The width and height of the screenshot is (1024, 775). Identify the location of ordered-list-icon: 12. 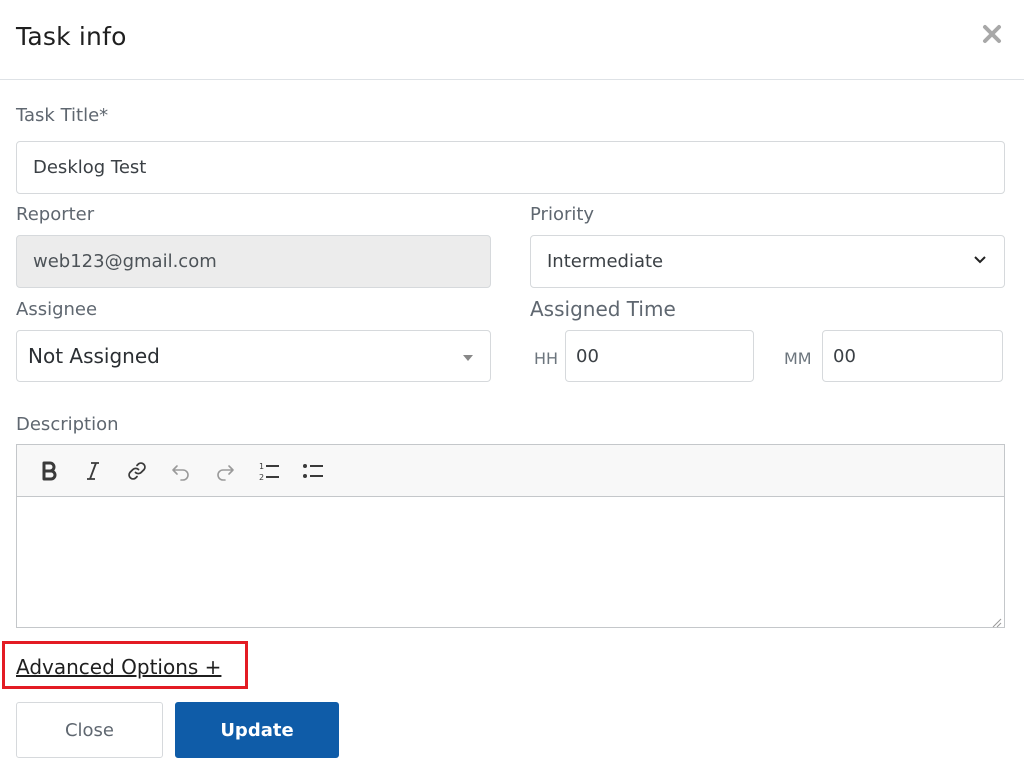
(269, 471).